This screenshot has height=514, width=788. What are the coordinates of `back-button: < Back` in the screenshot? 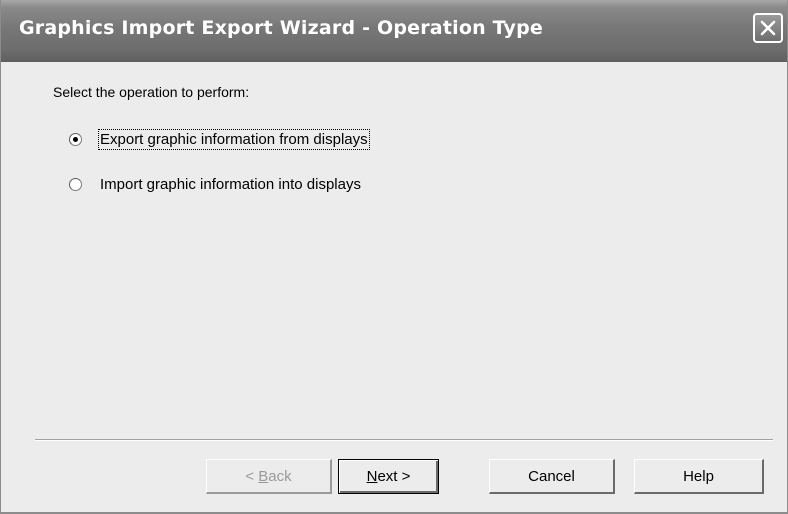 It's located at (269, 476).